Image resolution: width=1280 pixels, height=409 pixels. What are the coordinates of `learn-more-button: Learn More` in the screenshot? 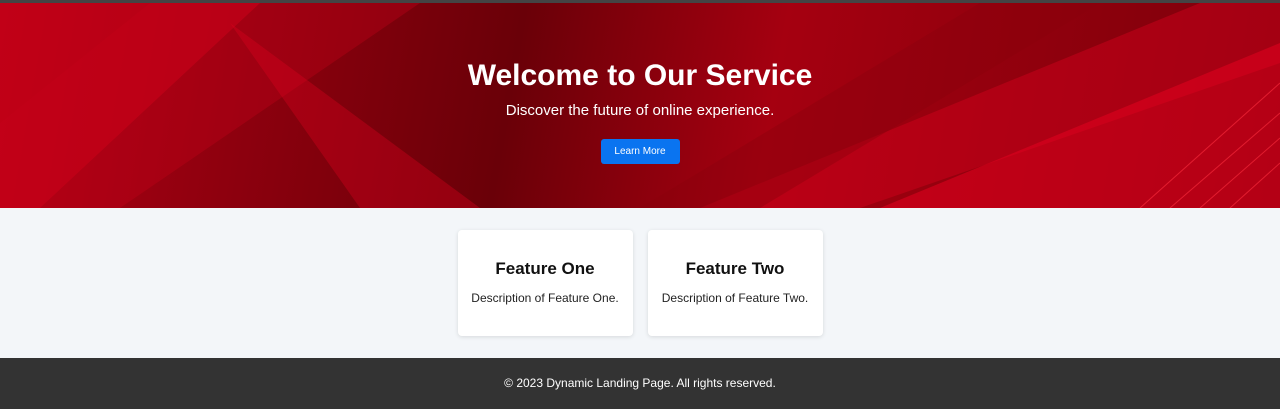 It's located at (640, 151).